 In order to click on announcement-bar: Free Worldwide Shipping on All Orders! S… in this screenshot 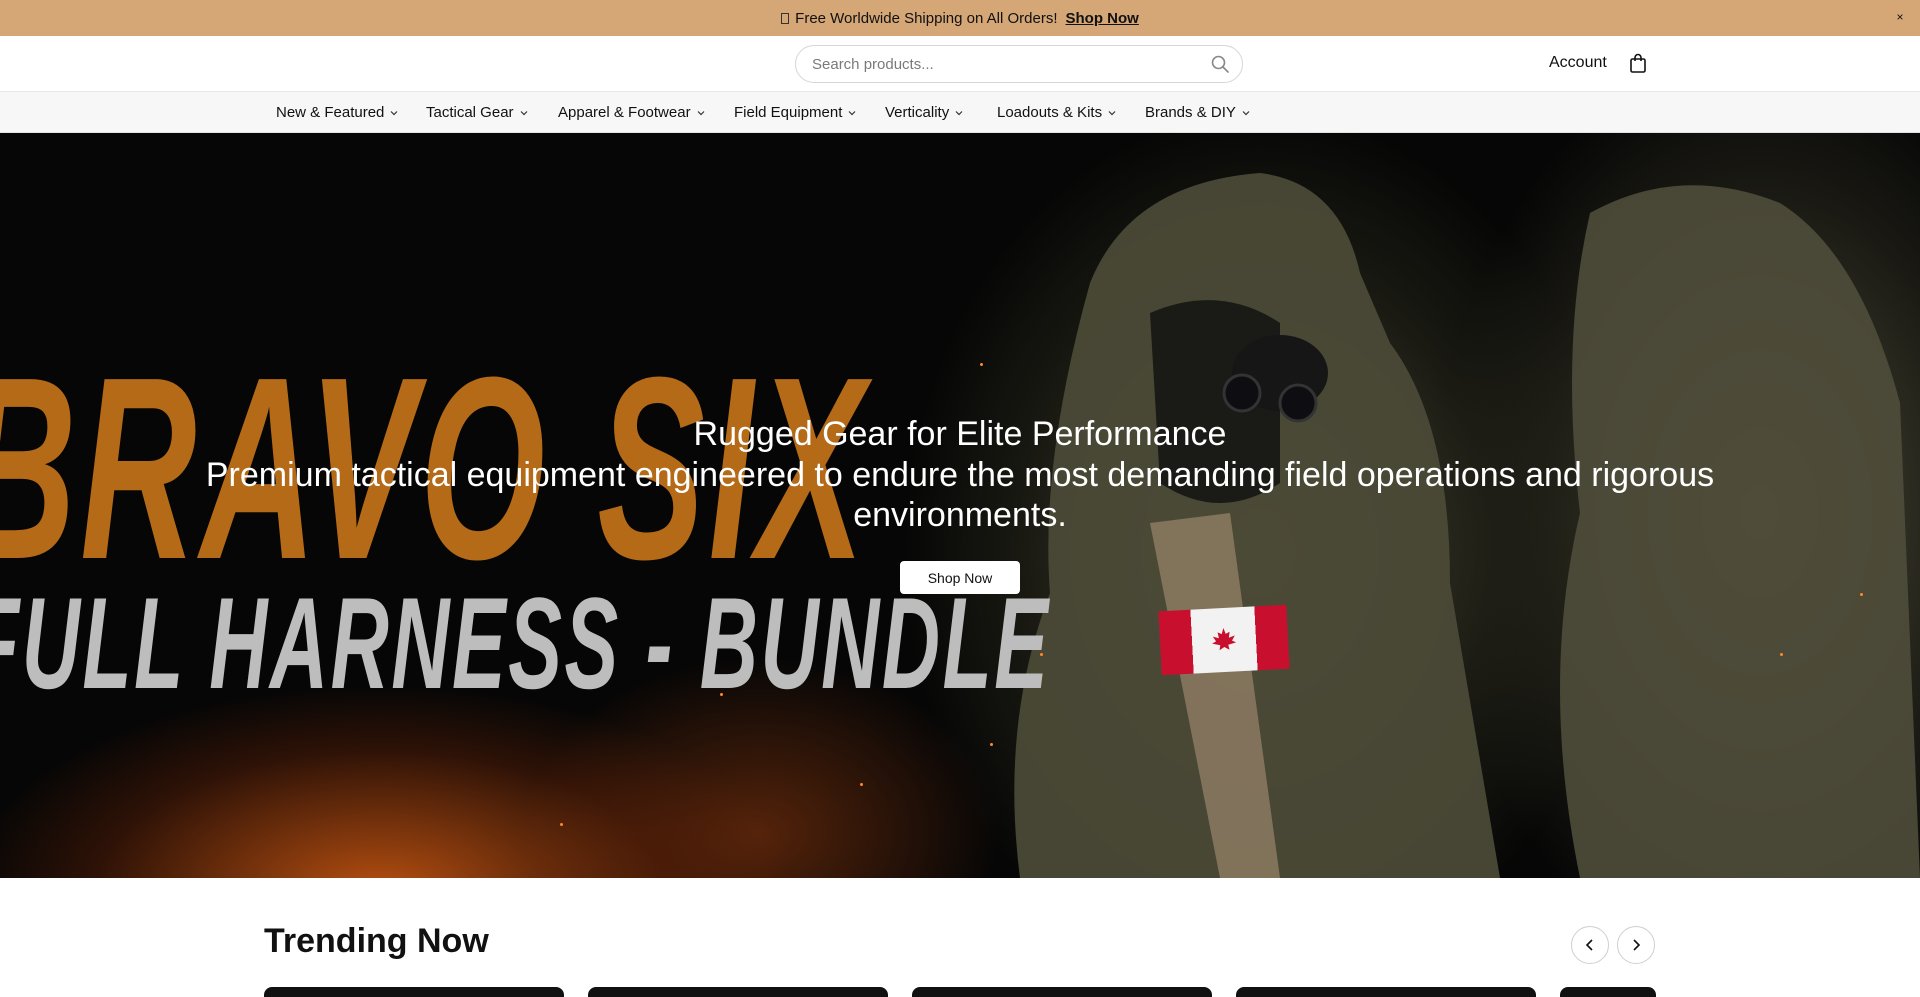, I will do `click(960, 18)`.